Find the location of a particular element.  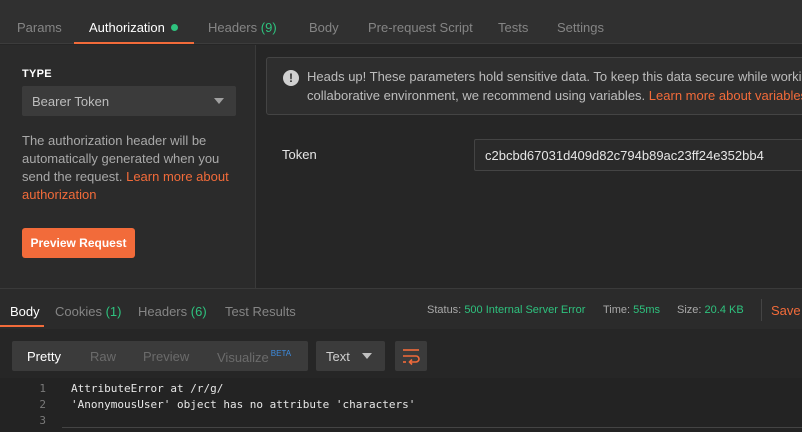

response-tab-cookies: Cookies (1) is located at coordinates (88, 311).